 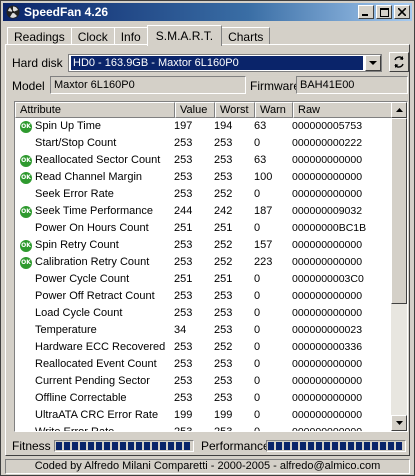 I want to click on maximize-icon, so click(x=384, y=12).